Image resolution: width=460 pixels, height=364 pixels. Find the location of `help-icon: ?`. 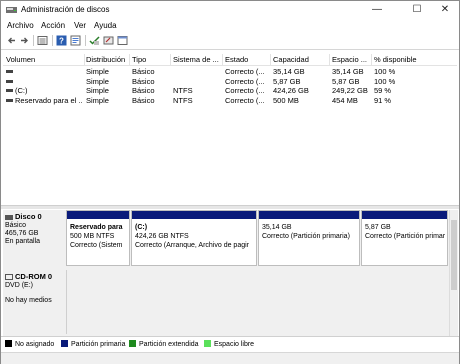

help-icon: ? is located at coordinates (61, 40).